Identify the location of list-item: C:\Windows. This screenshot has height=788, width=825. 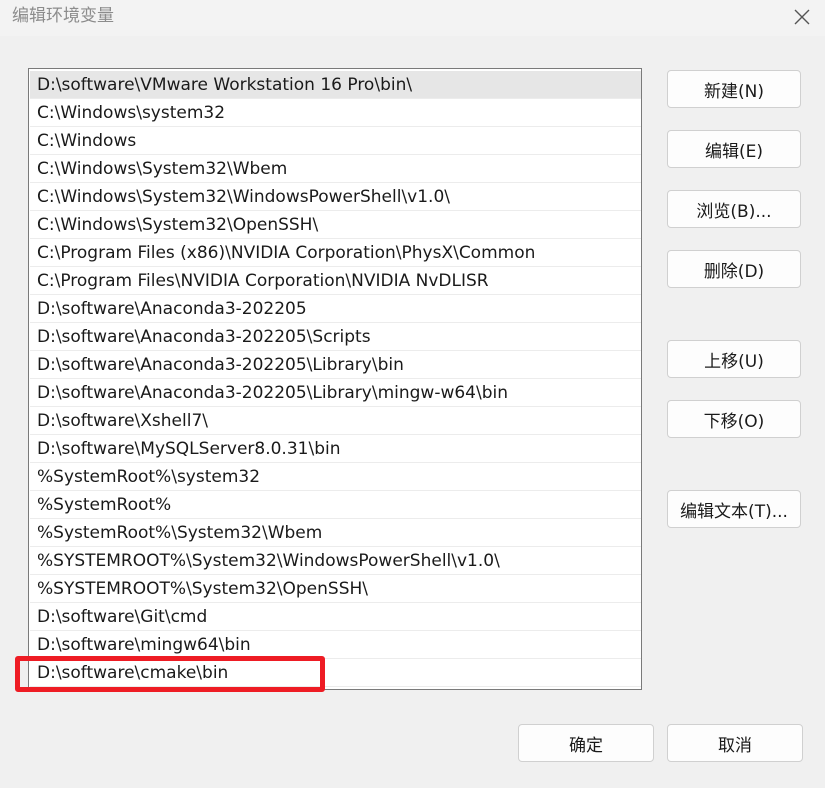
(335, 141).